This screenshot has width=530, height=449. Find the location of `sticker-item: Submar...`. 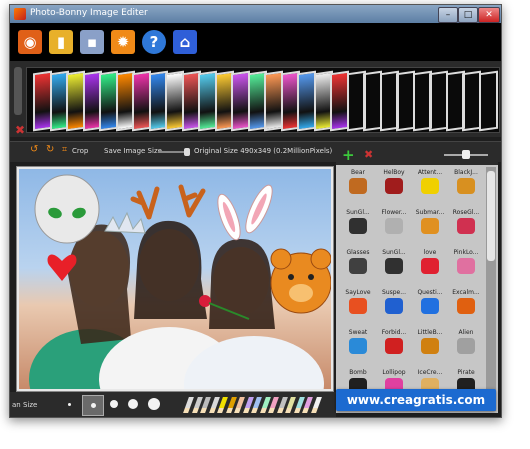

sticker-item: Submar... is located at coordinates (430, 229).